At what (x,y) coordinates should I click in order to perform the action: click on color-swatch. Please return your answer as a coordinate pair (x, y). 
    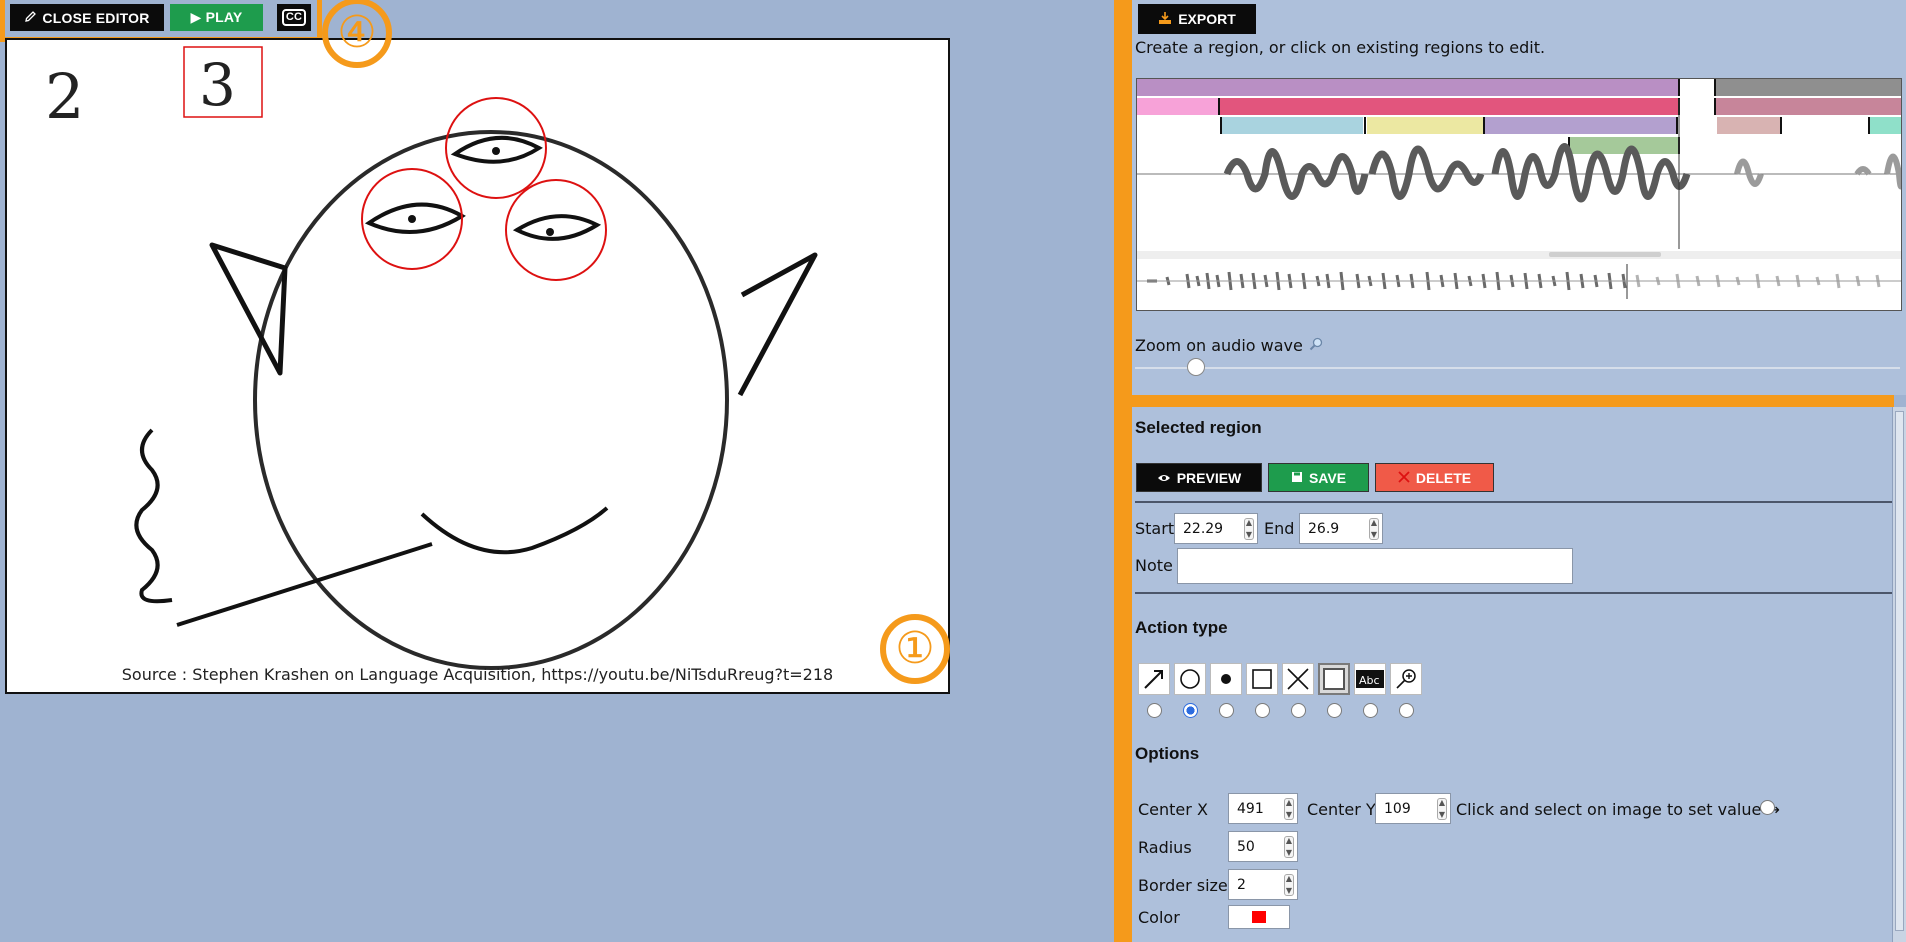
    Looking at the image, I should click on (1259, 917).